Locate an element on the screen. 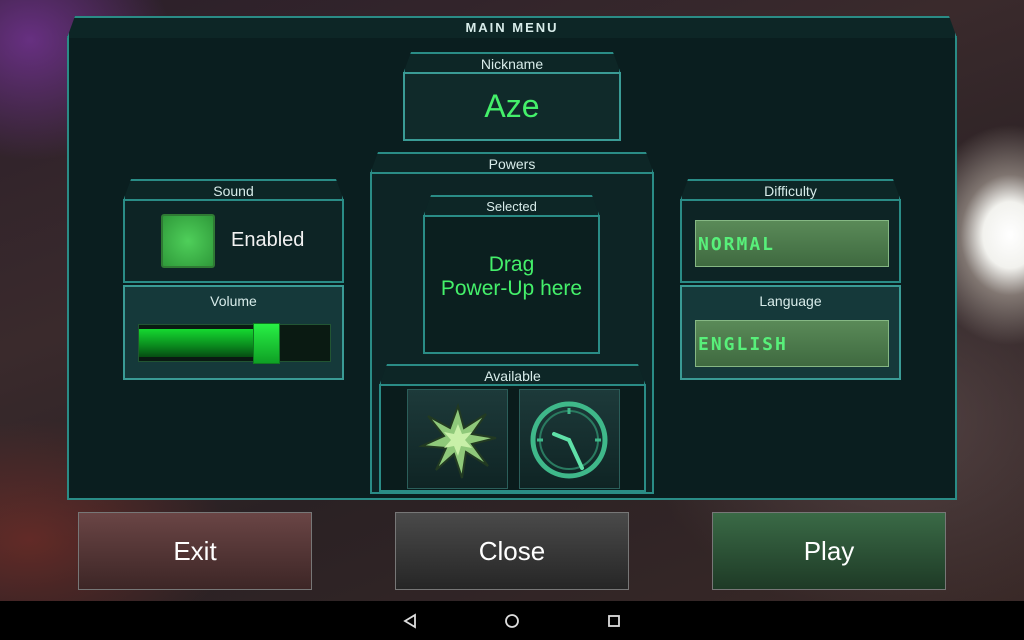  volume-box: Volume is located at coordinates (233, 332).